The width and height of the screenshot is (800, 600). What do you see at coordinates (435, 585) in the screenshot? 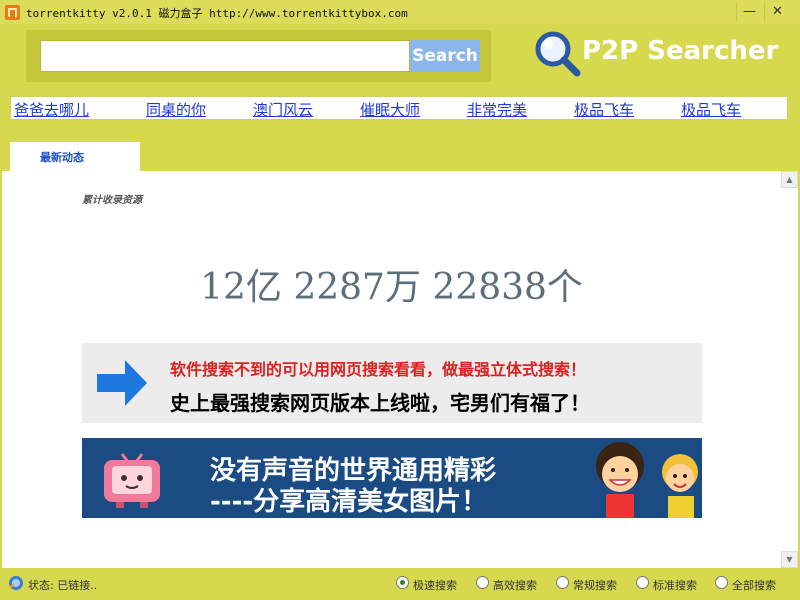
I see `radio-label: 极速搜索` at bounding box center [435, 585].